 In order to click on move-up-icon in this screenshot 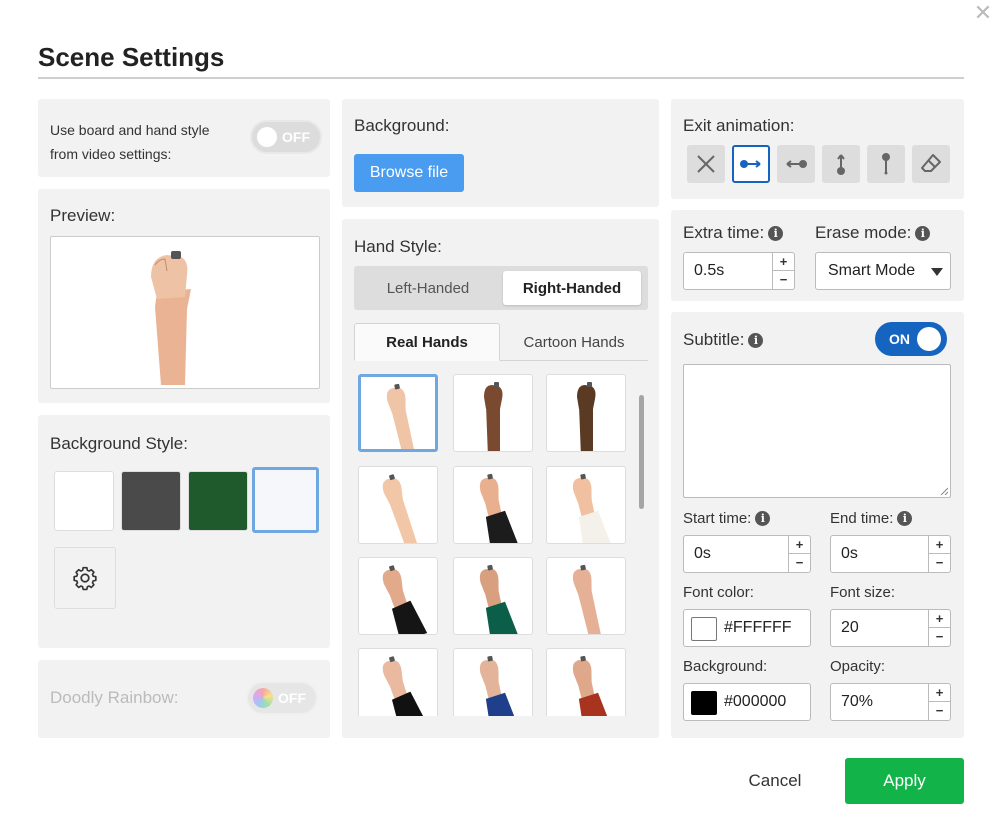, I will do `click(886, 164)`.